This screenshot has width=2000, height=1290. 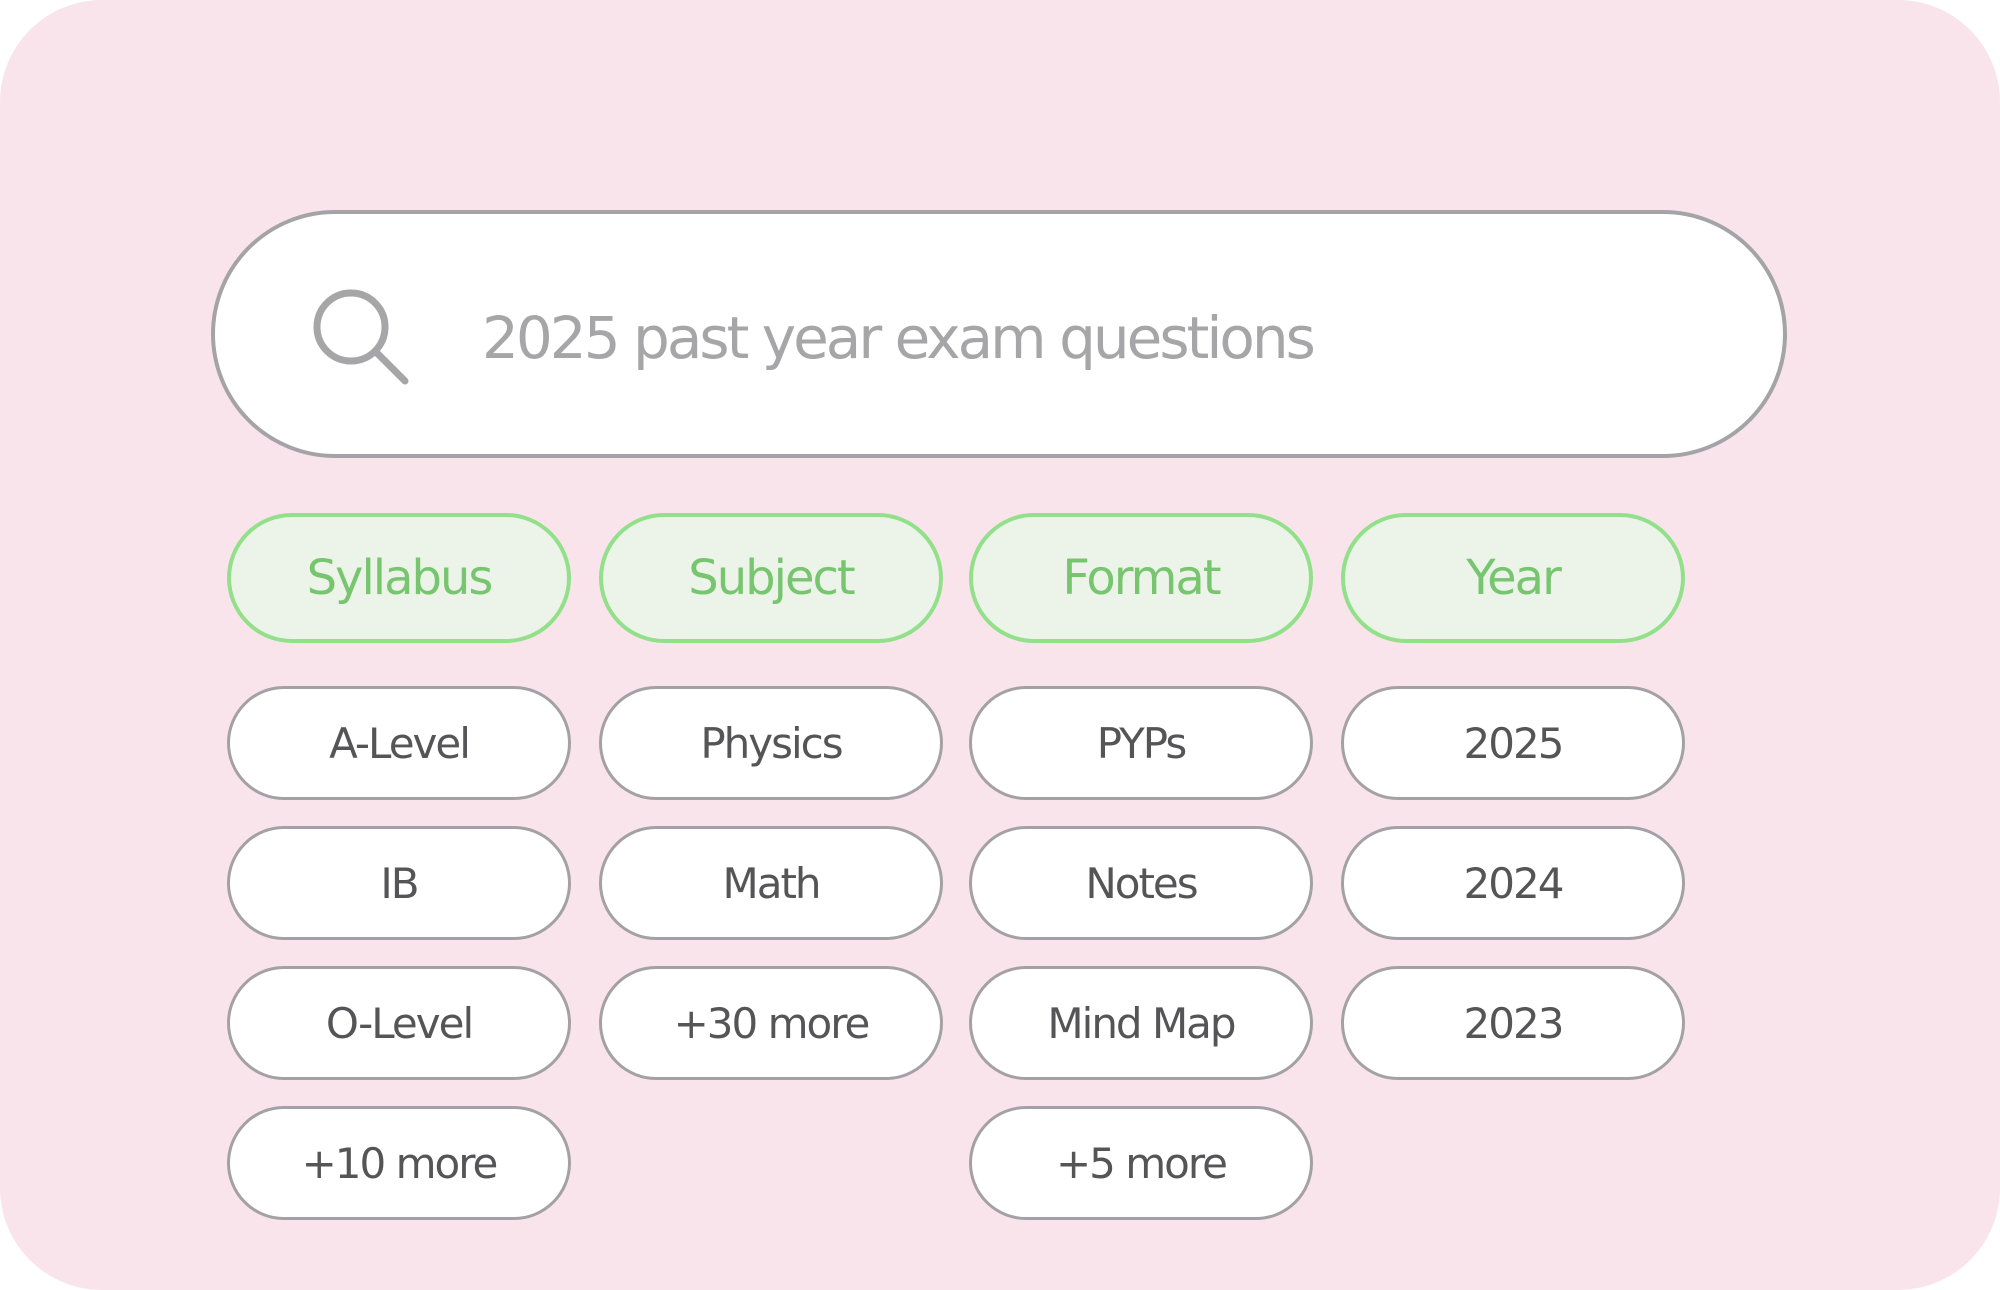 I want to click on search-icon, so click(x=362, y=340).